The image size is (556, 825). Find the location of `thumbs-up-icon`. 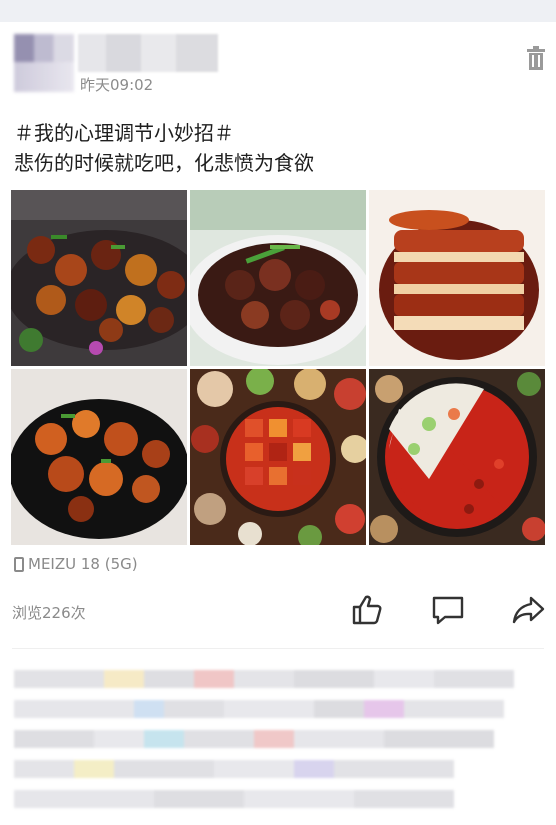

thumbs-up-icon is located at coordinates (367, 610).